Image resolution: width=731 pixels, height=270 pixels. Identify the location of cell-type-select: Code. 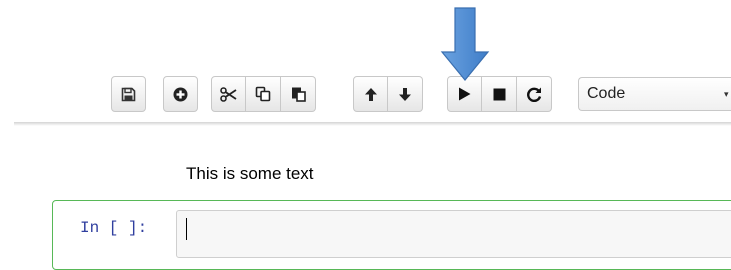
(654, 94).